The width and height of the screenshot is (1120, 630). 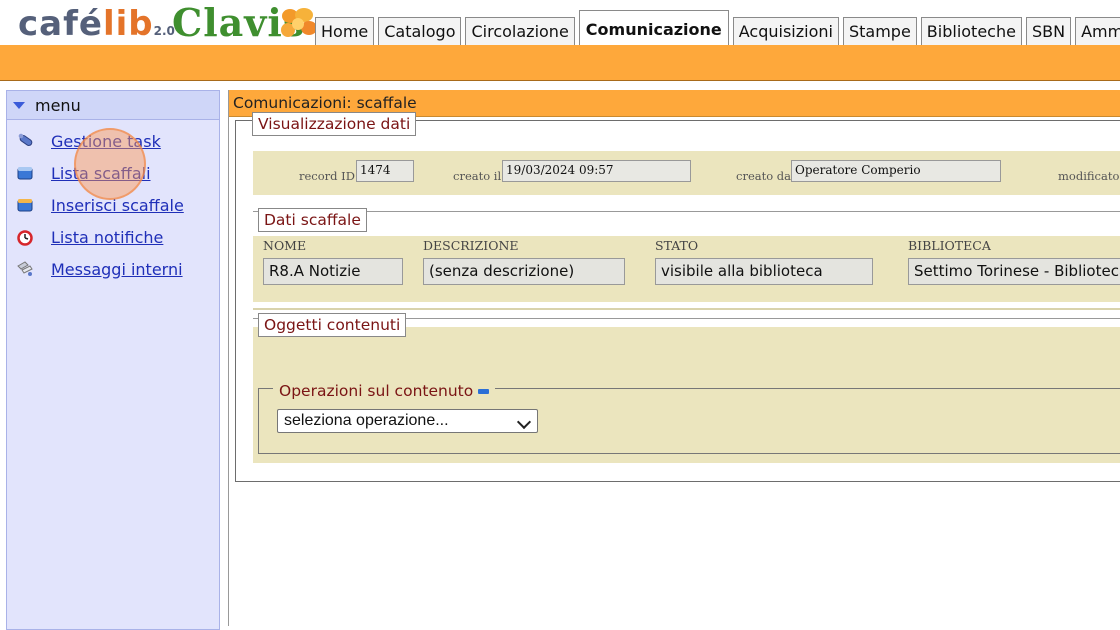 What do you see at coordinates (596, 171) in the screenshot?
I see `creato-il-value: 19/03/2024 09:57` at bounding box center [596, 171].